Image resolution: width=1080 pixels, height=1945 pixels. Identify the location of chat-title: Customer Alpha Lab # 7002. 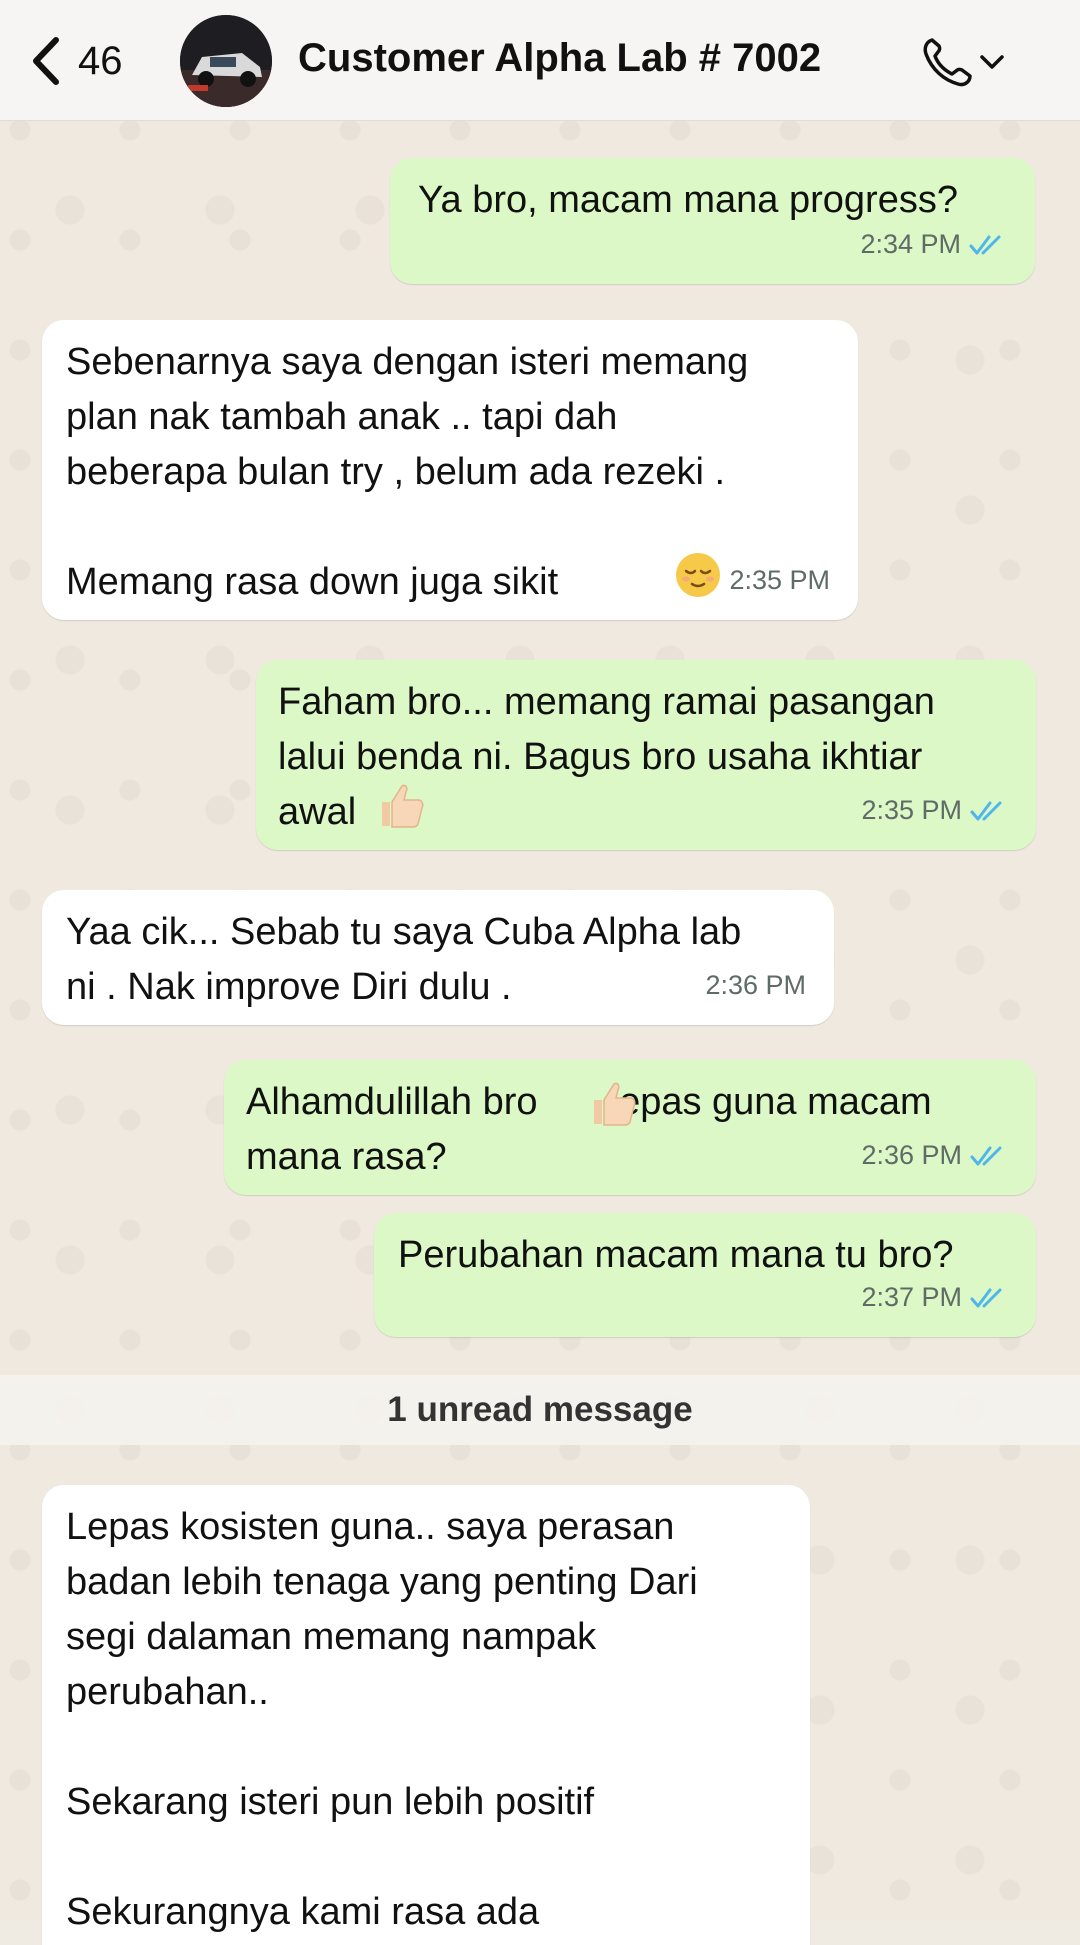
(559, 58).